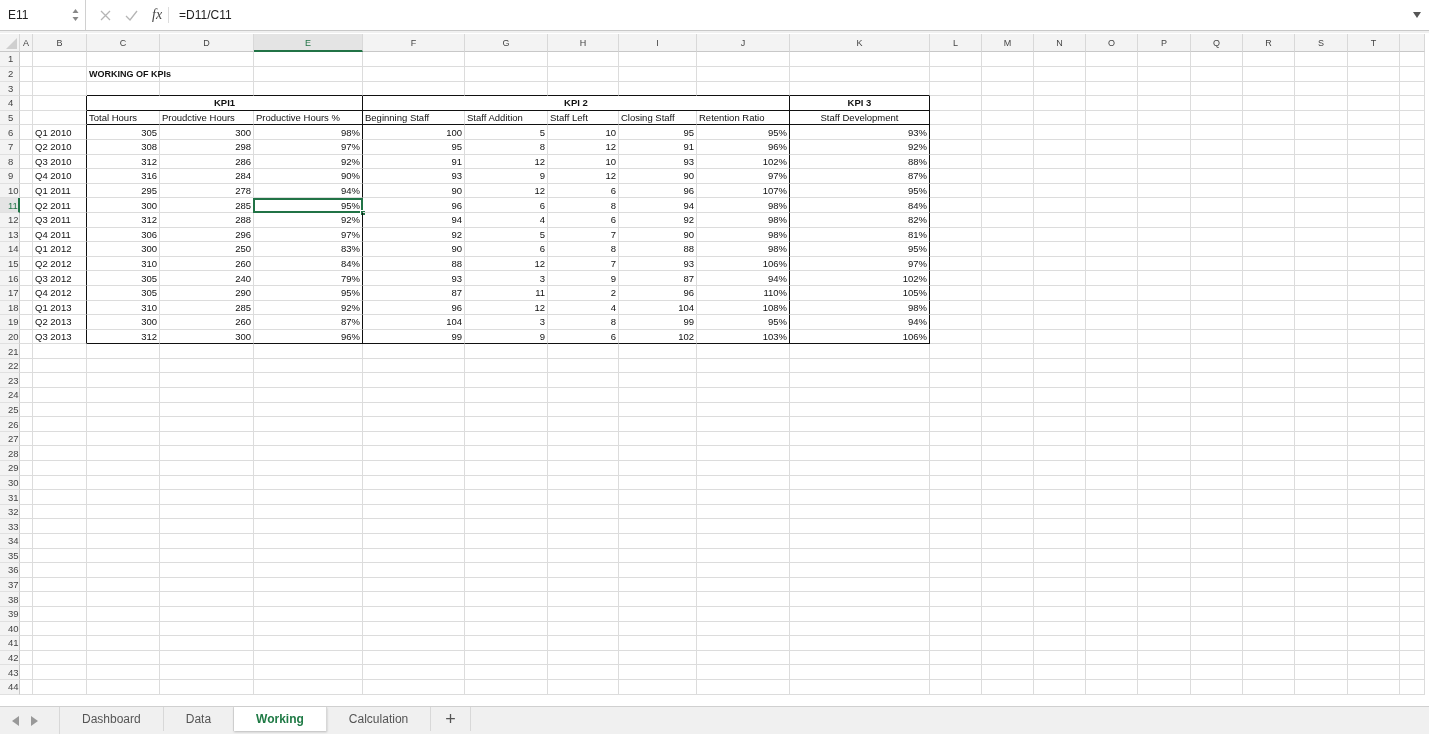 The image size is (1429, 734). I want to click on table-cell-text: 260, so click(243, 263).